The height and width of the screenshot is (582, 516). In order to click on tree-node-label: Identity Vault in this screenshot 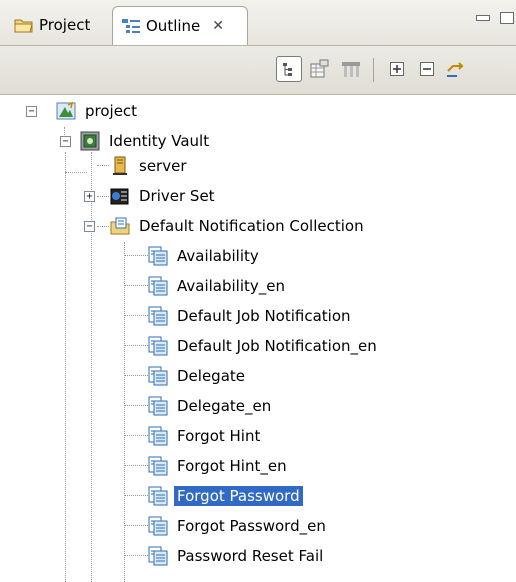, I will do `click(159, 141)`.